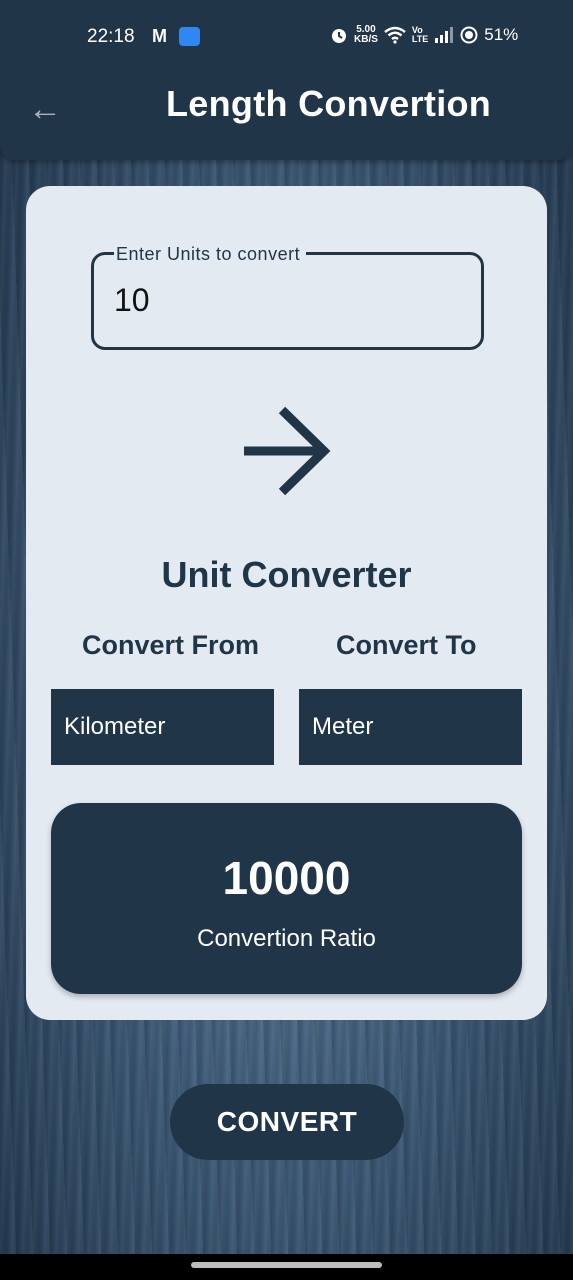  I want to click on status-right-icons: 5.00 KB/S Vo LTE 51%, so click(424, 35).